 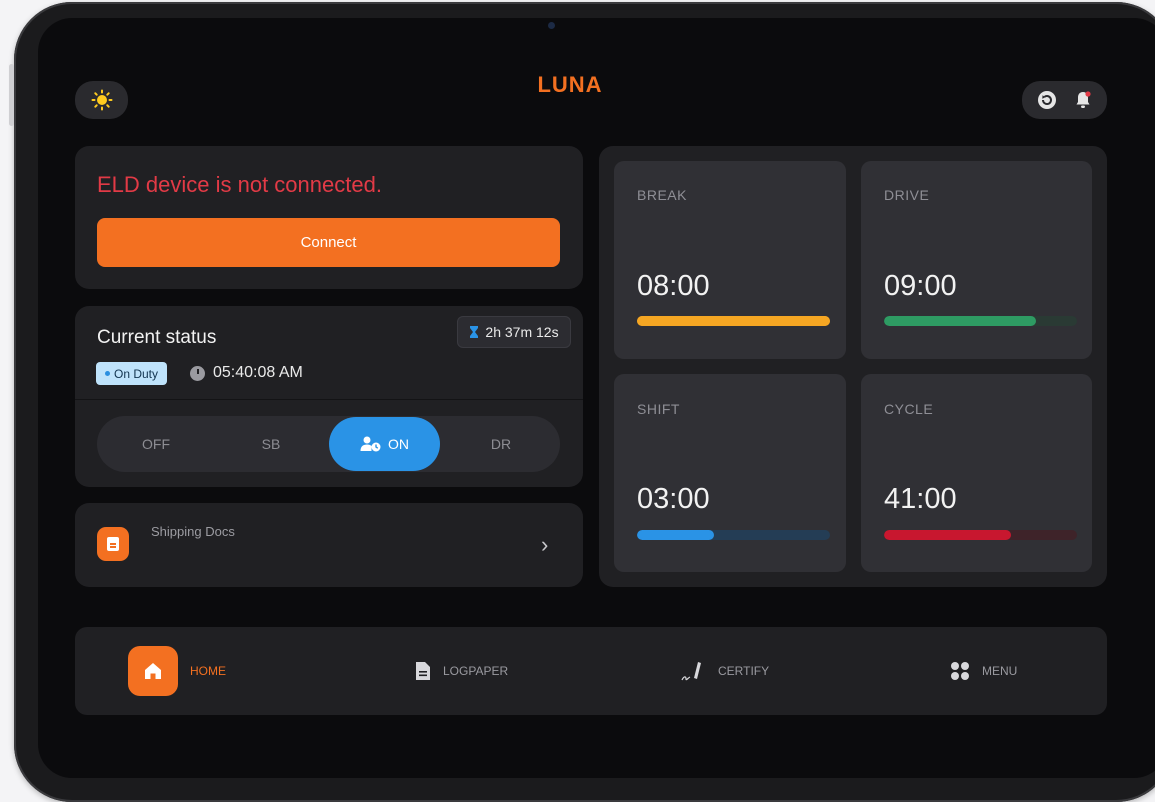 What do you see at coordinates (239, 184) in the screenshot?
I see `eld-status-message: ELD device is not connected.` at bounding box center [239, 184].